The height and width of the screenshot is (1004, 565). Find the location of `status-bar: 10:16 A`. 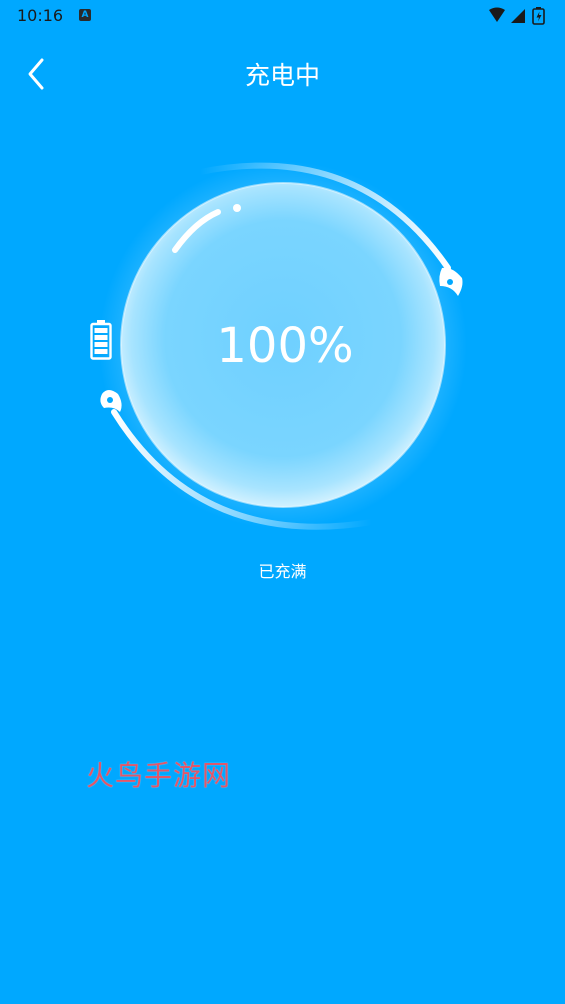

status-bar: 10:16 A is located at coordinates (282, 16).